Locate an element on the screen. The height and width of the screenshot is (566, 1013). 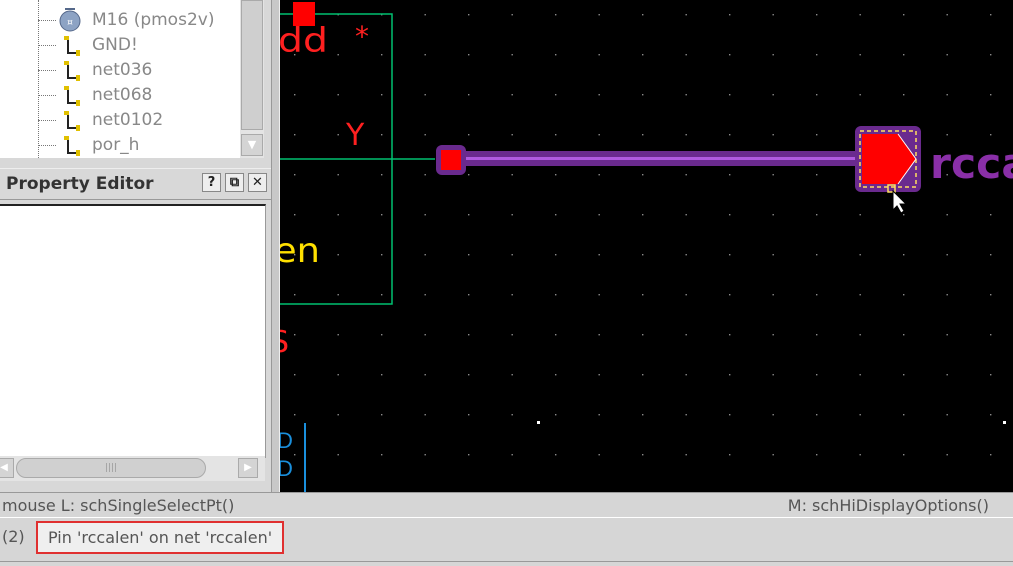
transistor-icon: ¤ is located at coordinates (70, 18).